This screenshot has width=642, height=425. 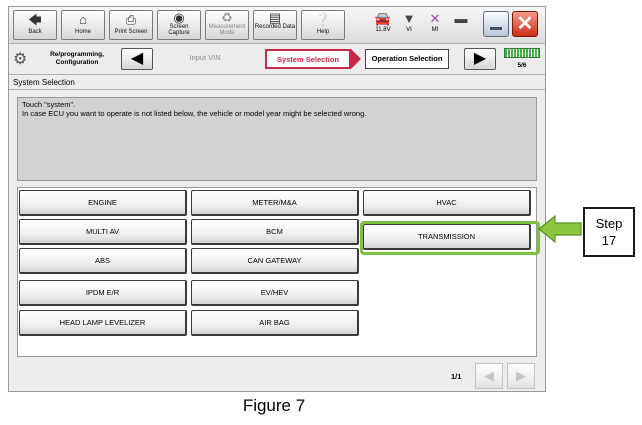 What do you see at coordinates (83, 19) in the screenshot?
I see `home-icon: ⌂` at bounding box center [83, 19].